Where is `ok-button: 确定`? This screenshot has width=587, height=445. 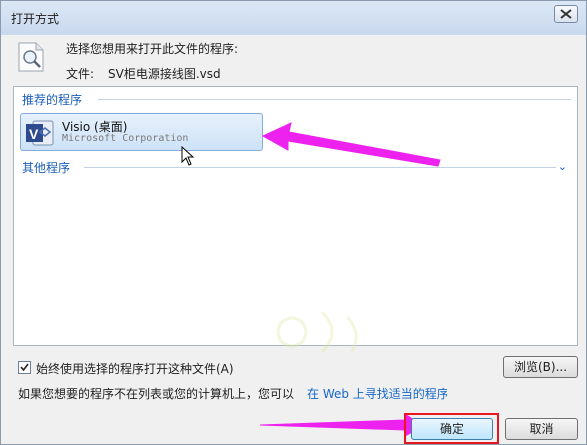 ok-button: 确定 is located at coordinates (452, 429).